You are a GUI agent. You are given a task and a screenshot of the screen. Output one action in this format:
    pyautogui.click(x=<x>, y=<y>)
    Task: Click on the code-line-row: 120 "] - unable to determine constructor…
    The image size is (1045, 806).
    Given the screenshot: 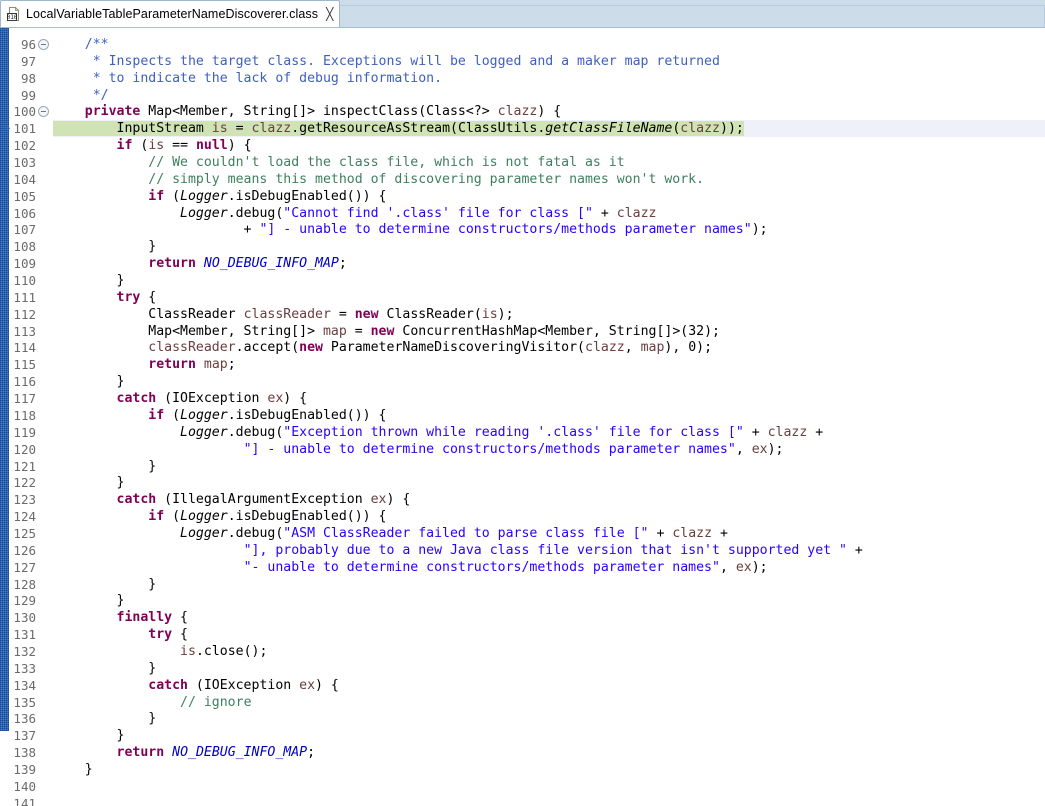 What is the action you would take?
    pyautogui.click(x=522, y=449)
    